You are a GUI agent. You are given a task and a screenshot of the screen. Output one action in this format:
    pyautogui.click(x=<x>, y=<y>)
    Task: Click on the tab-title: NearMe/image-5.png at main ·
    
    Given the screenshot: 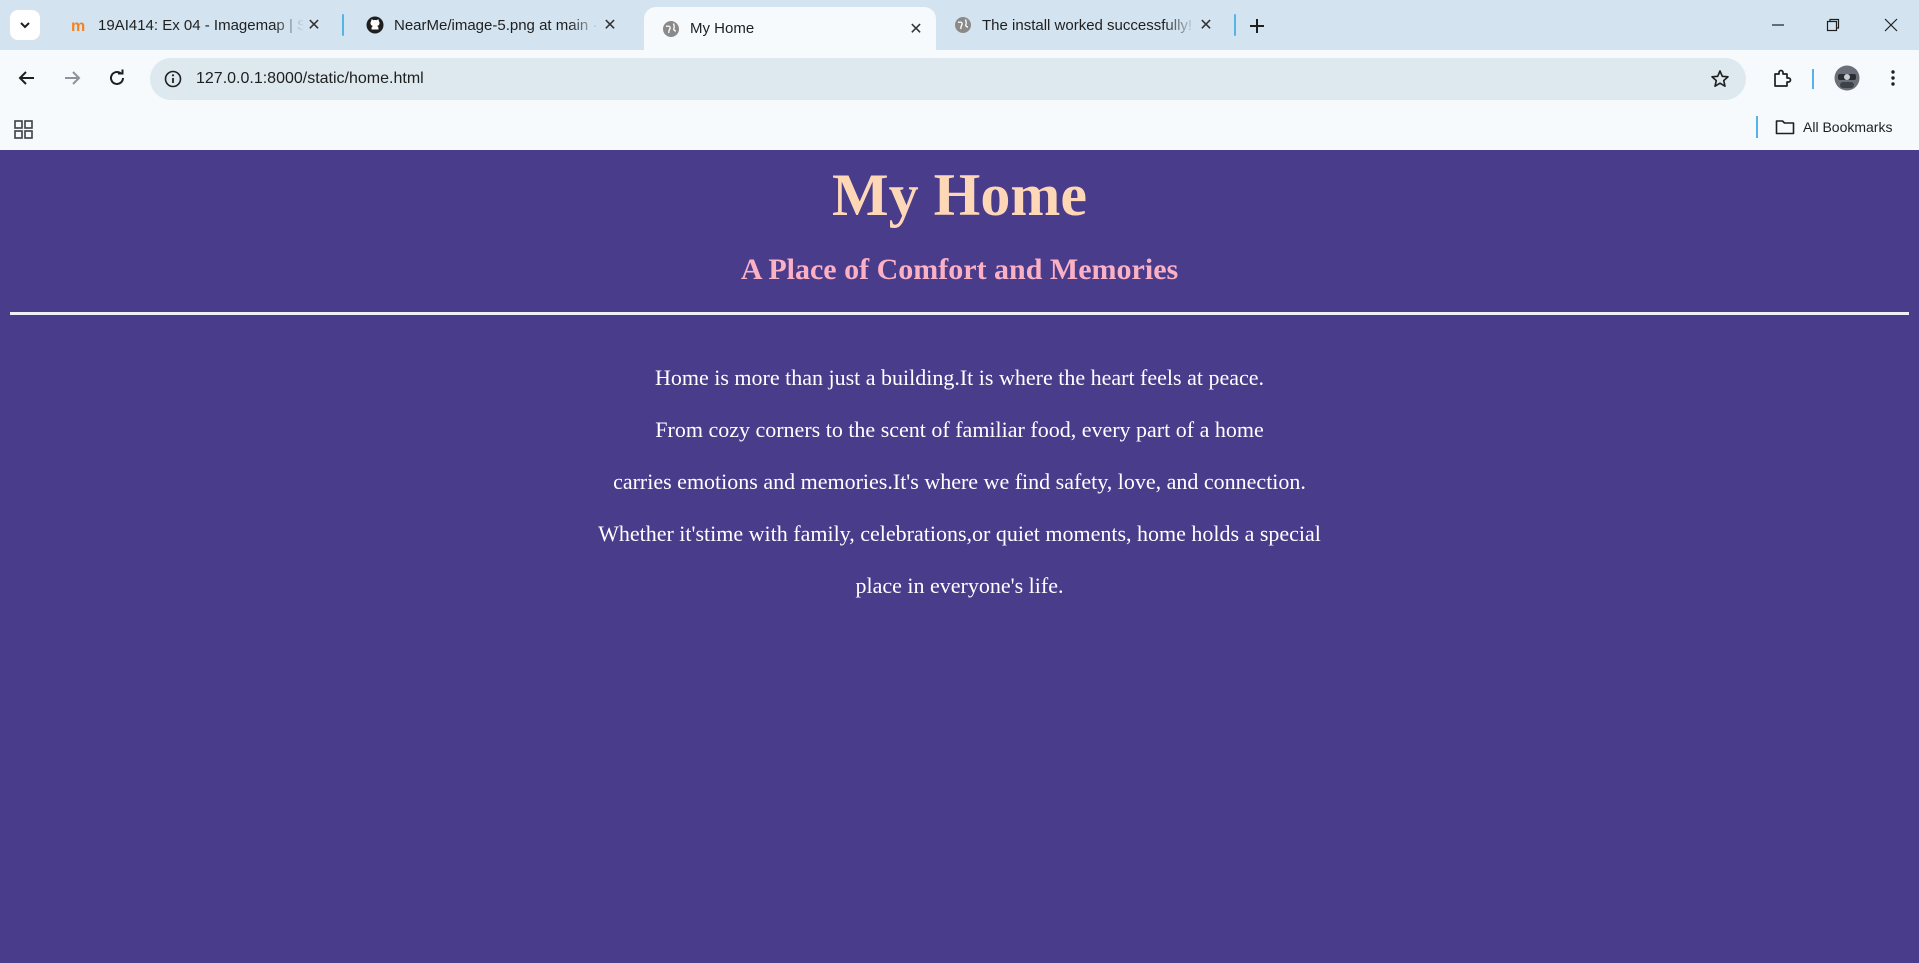 What is the action you would take?
    pyautogui.click(x=496, y=25)
    